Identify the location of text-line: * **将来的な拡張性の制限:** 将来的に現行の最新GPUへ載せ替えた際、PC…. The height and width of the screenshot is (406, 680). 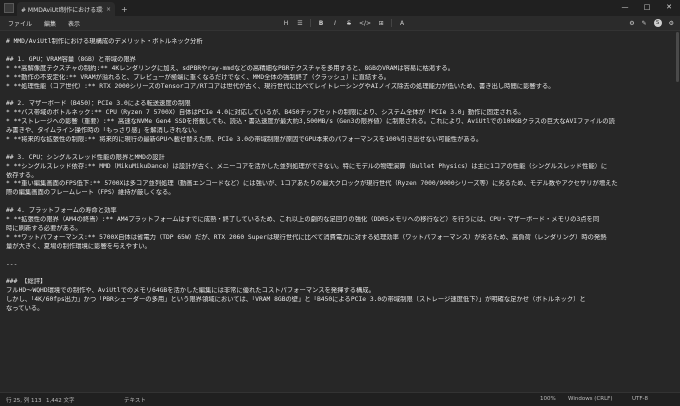
(244, 139).